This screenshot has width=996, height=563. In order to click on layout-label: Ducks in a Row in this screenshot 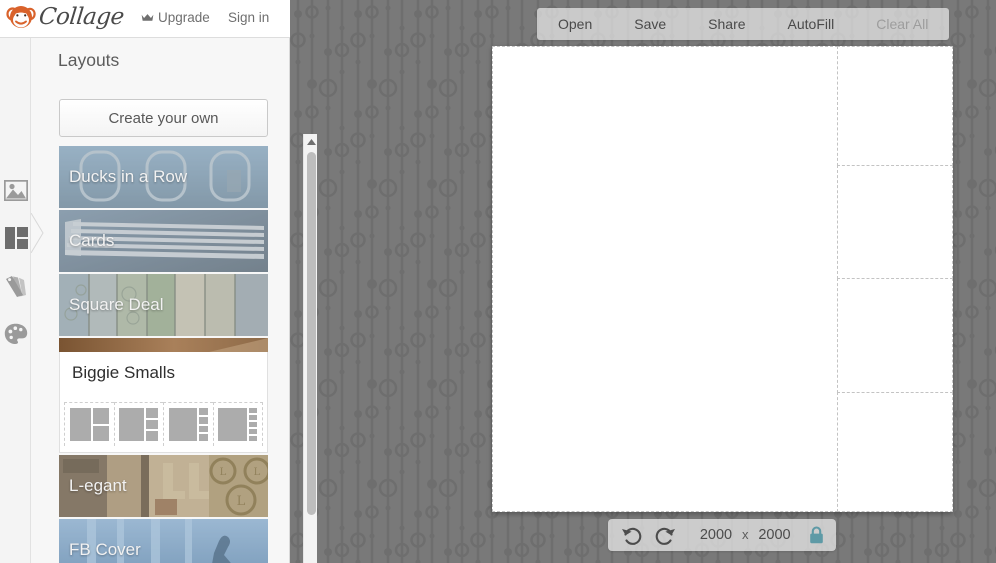, I will do `click(128, 176)`.